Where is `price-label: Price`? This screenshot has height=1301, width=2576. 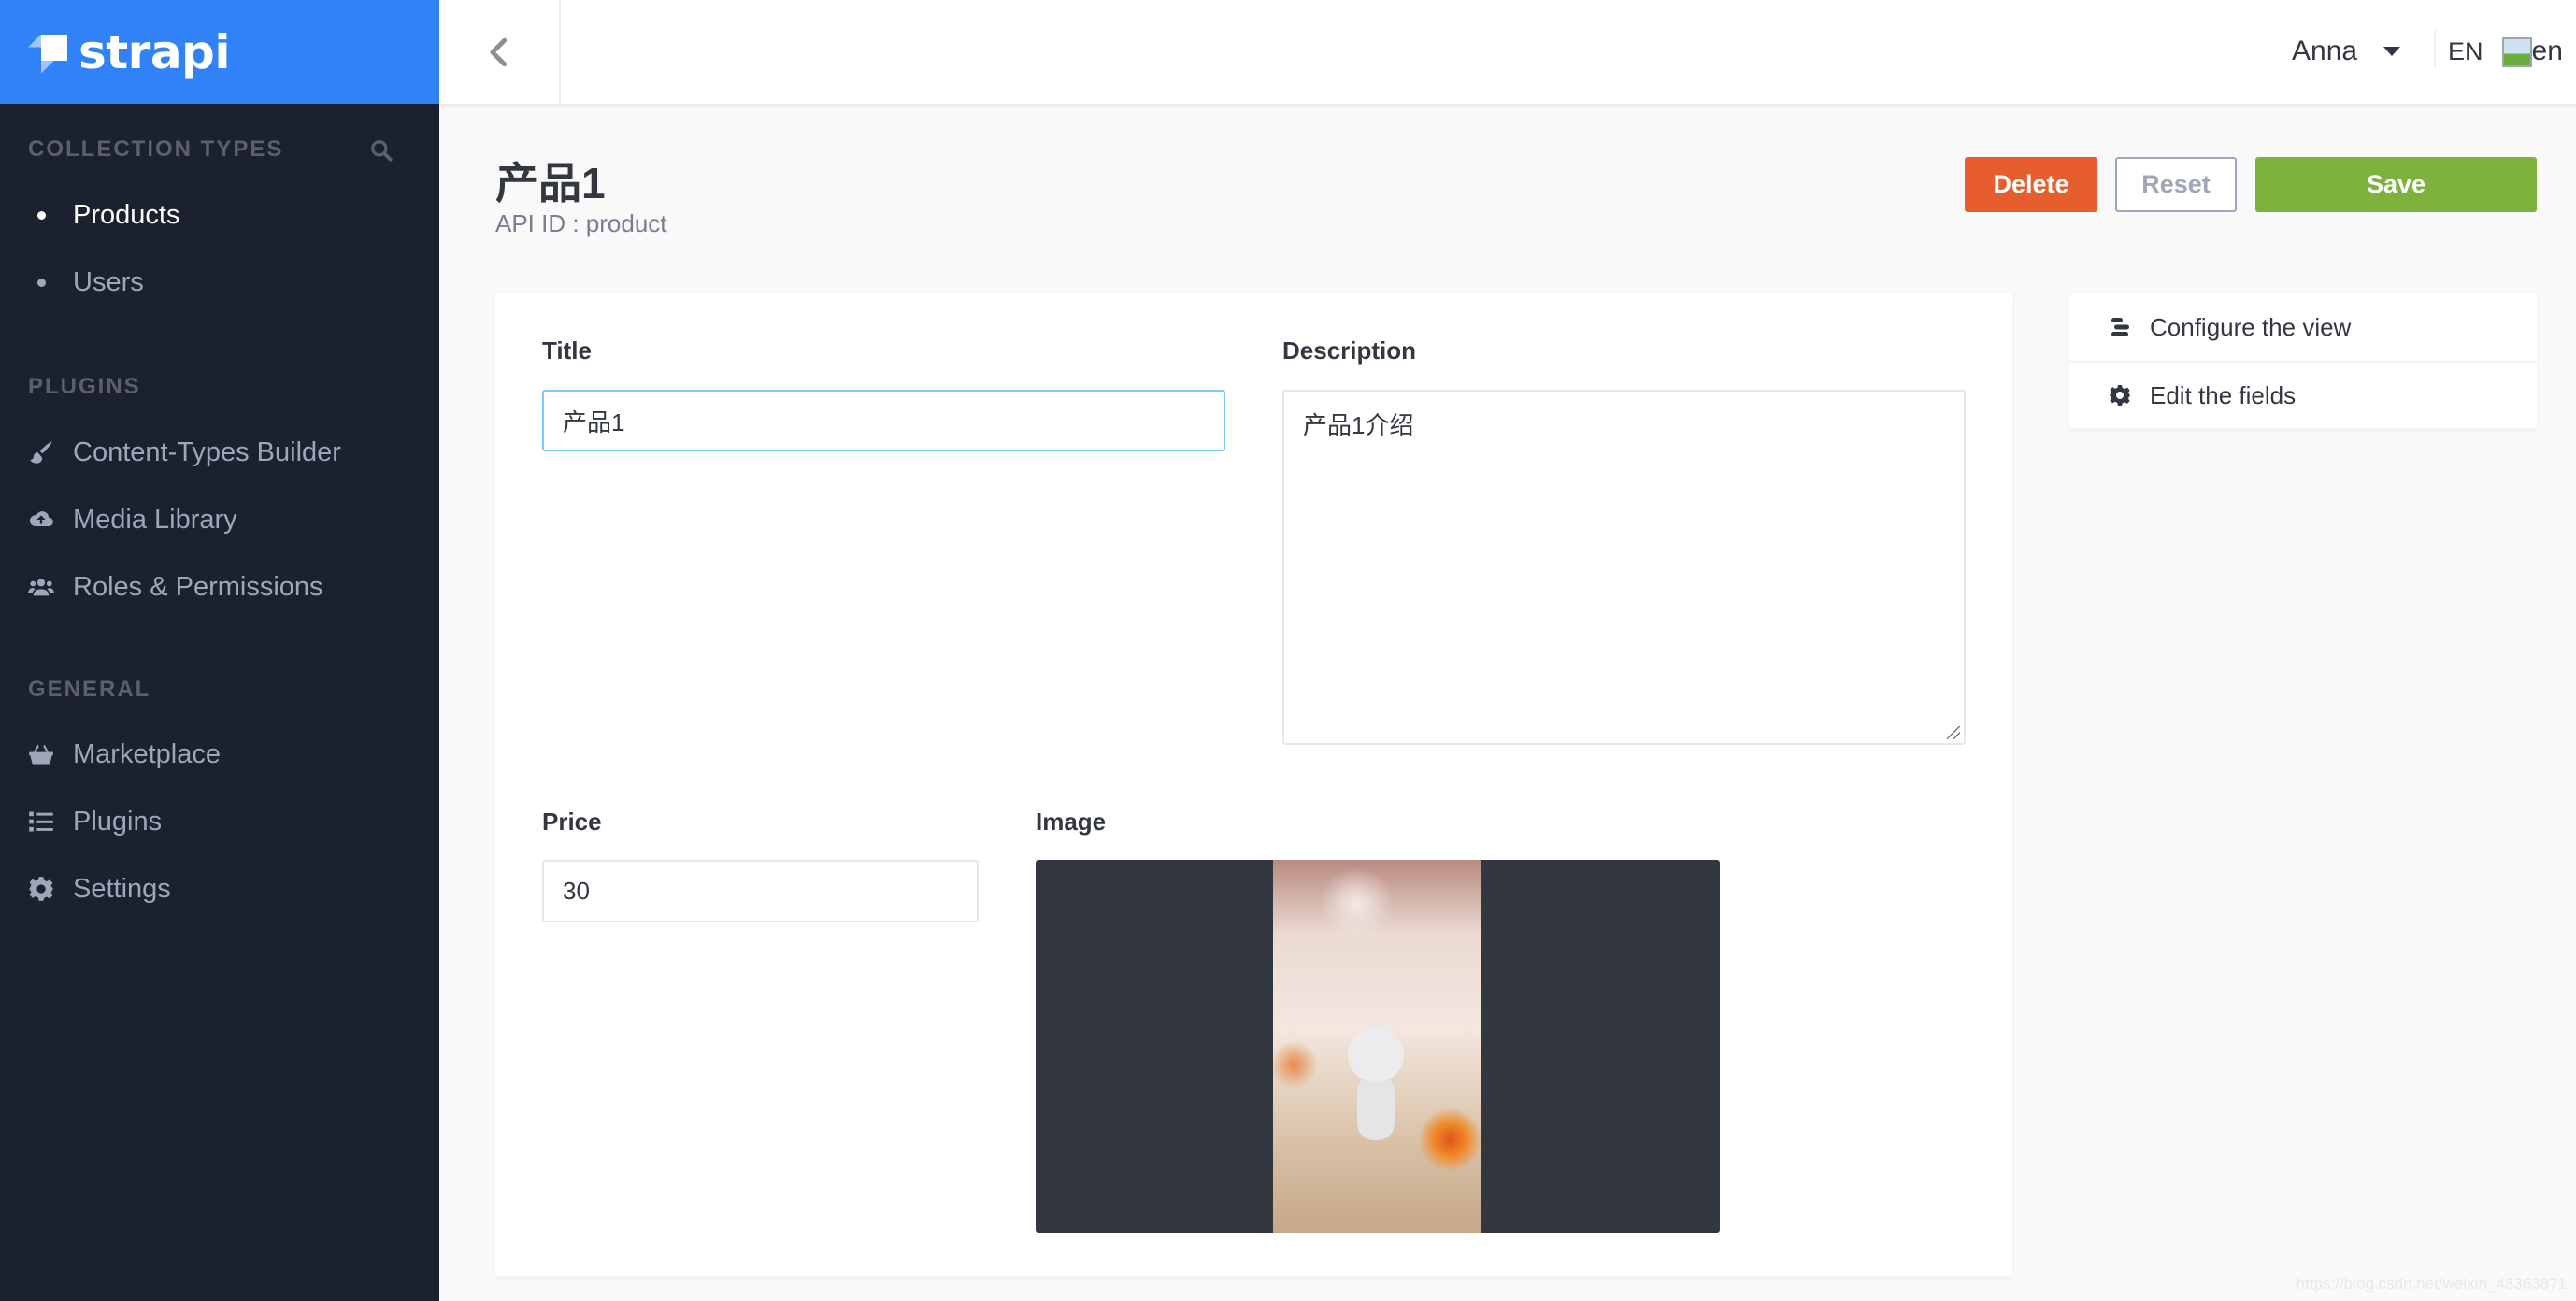
price-label: Price is located at coordinates (572, 822).